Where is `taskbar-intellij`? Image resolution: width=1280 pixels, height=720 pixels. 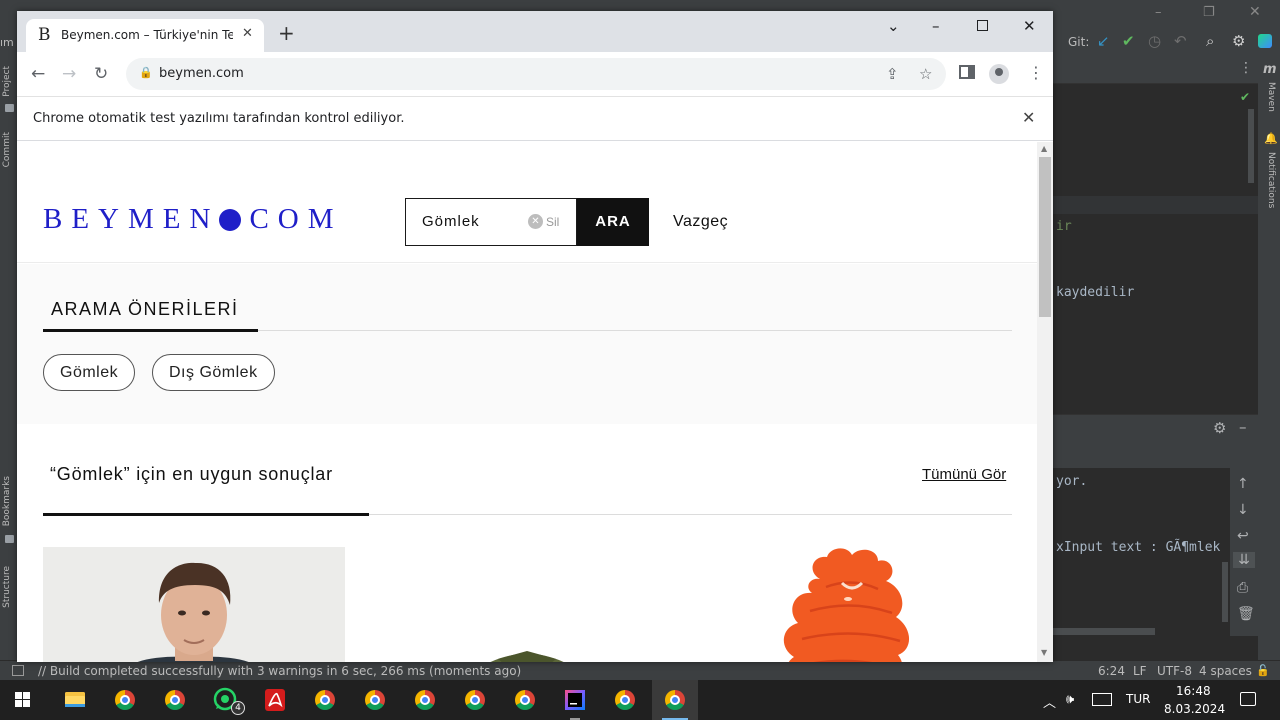
taskbar-intellij is located at coordinates (575, 700).